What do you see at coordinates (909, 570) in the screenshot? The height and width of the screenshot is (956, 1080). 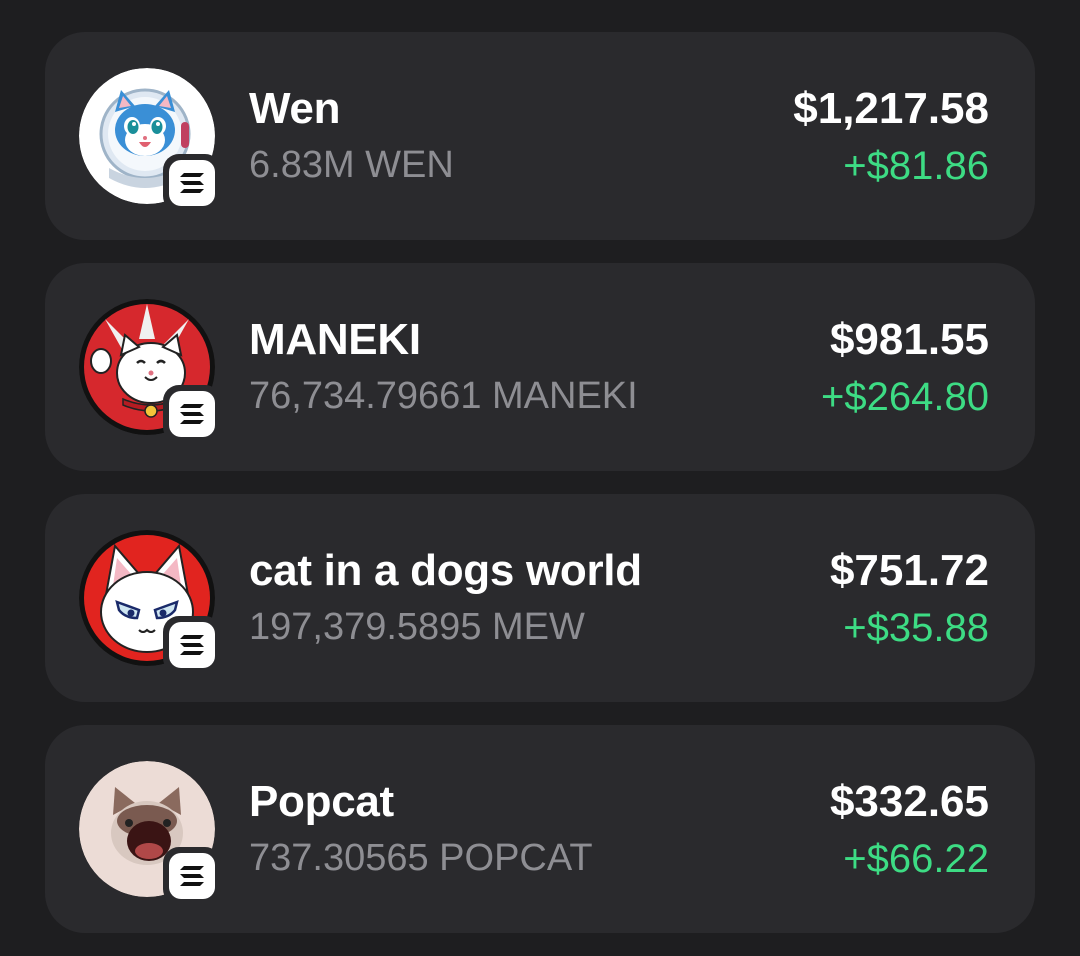 I see `token-value: $751.72` at bounding box center [909, 570].